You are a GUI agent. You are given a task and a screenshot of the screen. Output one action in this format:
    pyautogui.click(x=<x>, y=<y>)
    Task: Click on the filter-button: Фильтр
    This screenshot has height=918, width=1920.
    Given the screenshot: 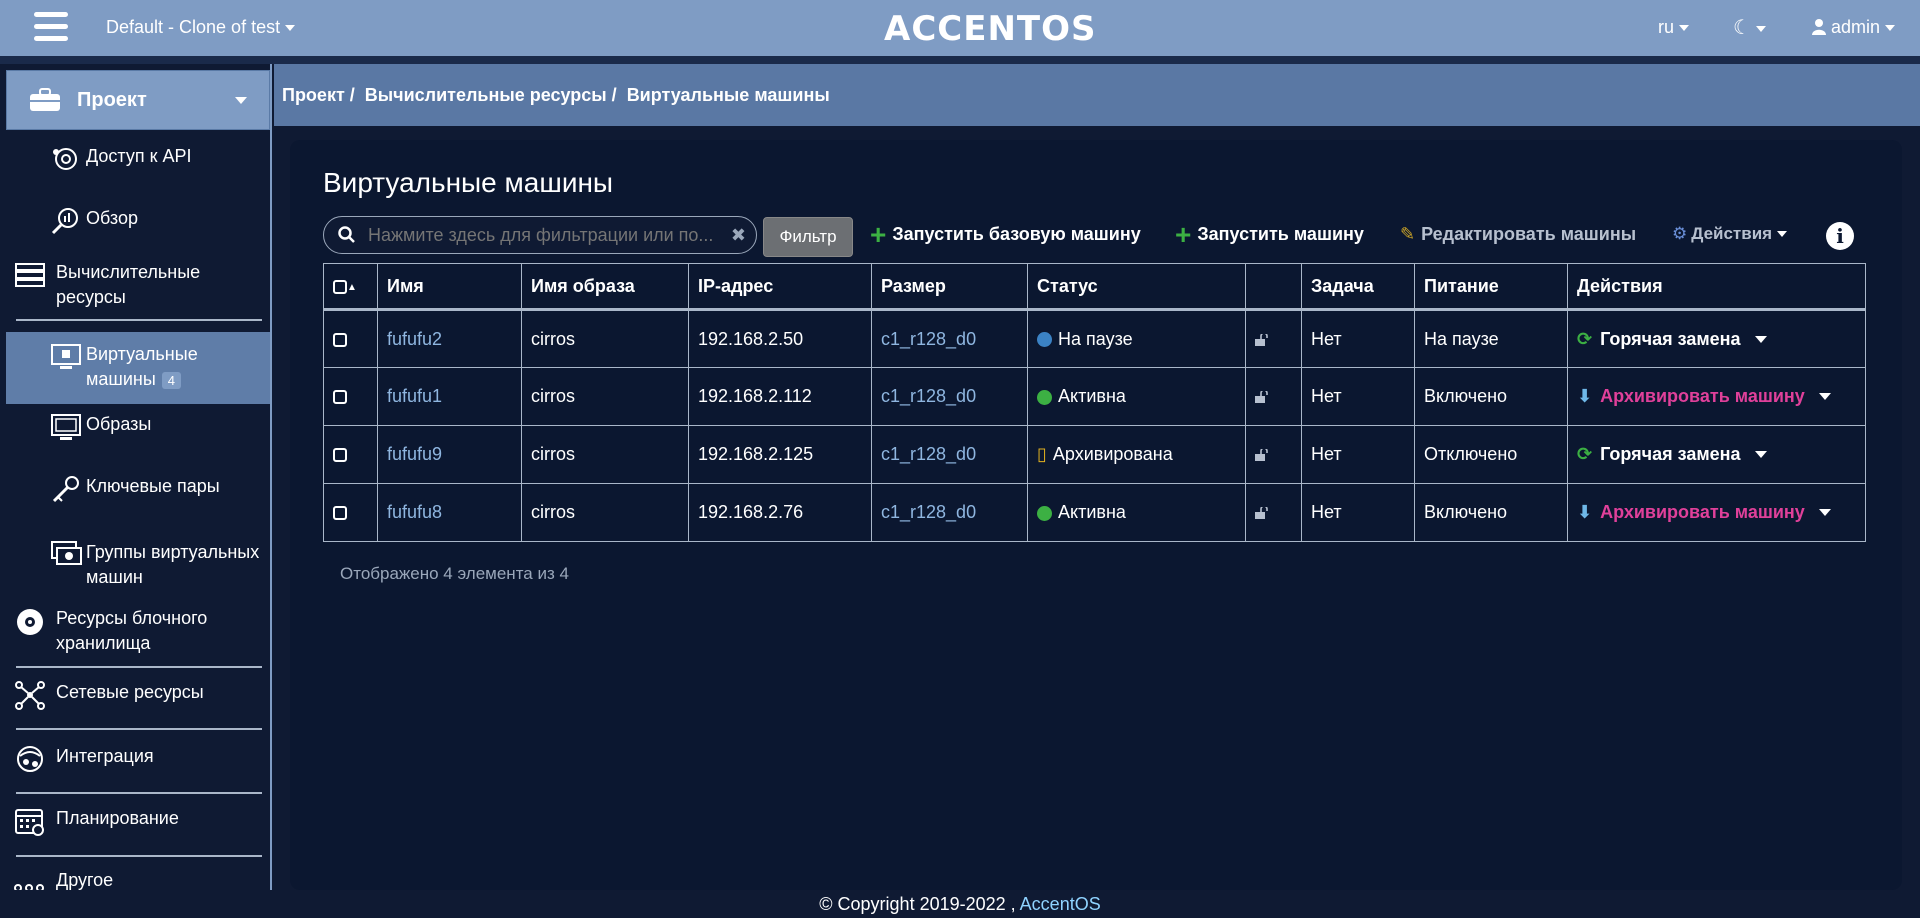 What is the action you would take?
    pyautogui.click(x=808, y=237)
    